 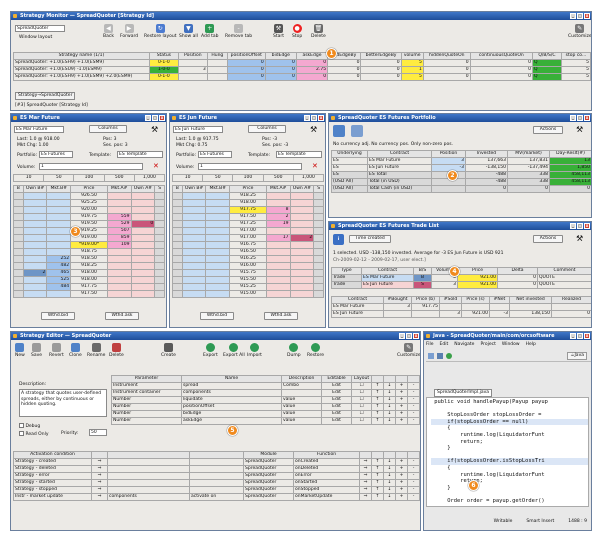 I want to click on minimize-button: _, so click(x=307, y=118).